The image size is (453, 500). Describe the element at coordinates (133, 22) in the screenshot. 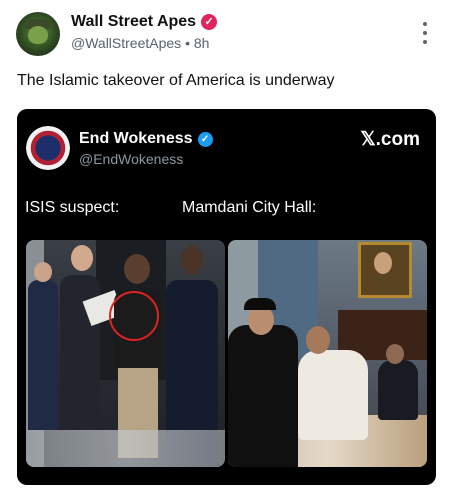

I see `post-author-name: Wall Street Apes` at that location.